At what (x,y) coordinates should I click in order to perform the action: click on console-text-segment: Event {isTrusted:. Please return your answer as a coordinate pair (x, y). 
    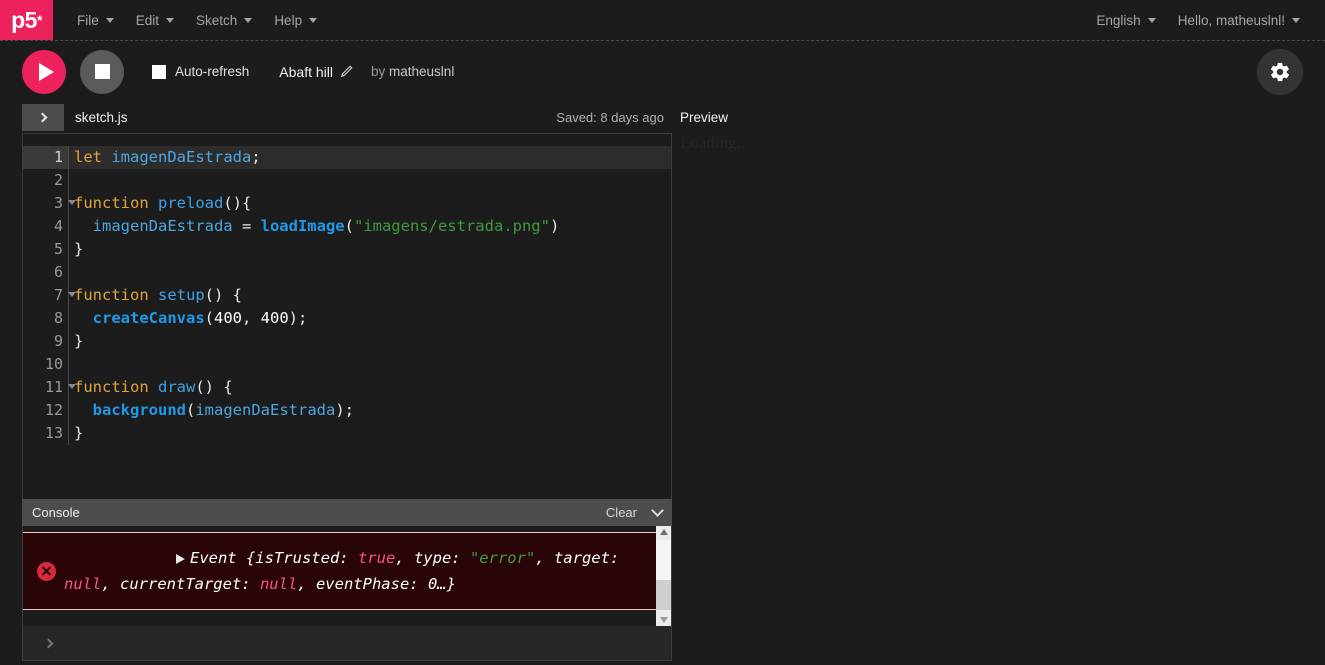
    Looking at the image, I should click on (273, 558).